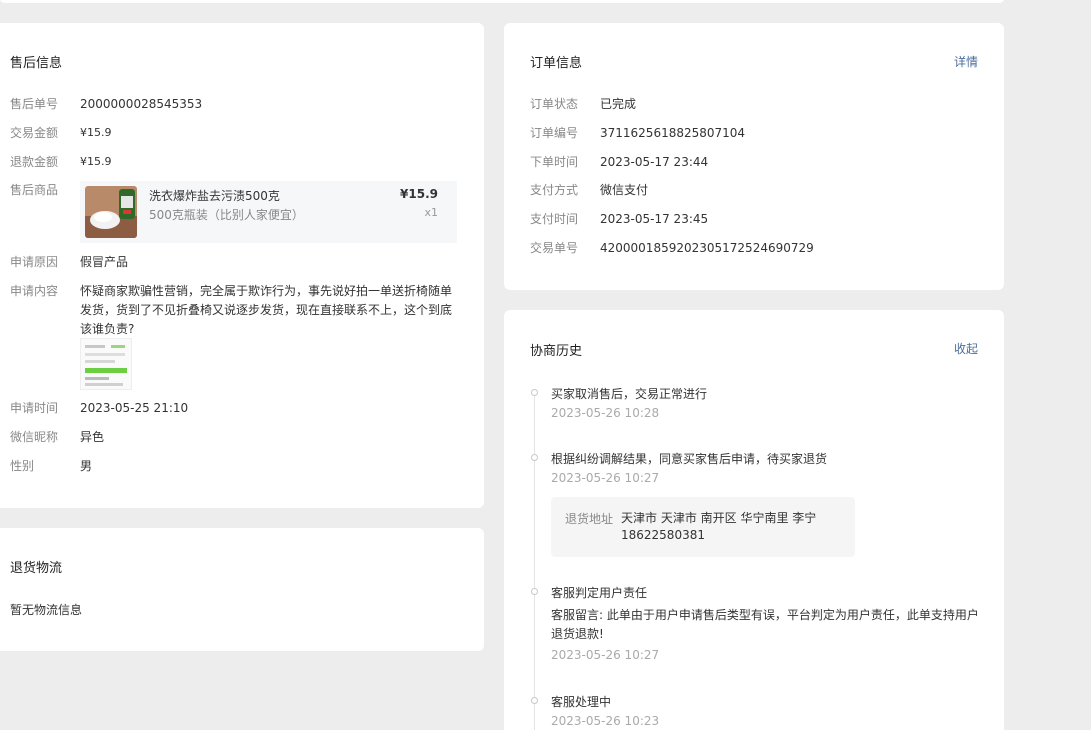 The height and width of the screenshot is (730, 1091). I want to click on order-field-row: 订单编号 3711625618825807104, so click(637, 133).